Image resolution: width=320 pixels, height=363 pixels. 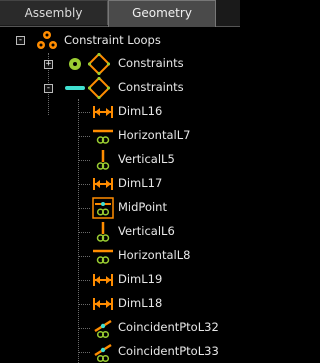 What do you see at coordinates (48, 64) in the screenshot?
I see `expand-toggle: +` at bounding box center [48, 64].